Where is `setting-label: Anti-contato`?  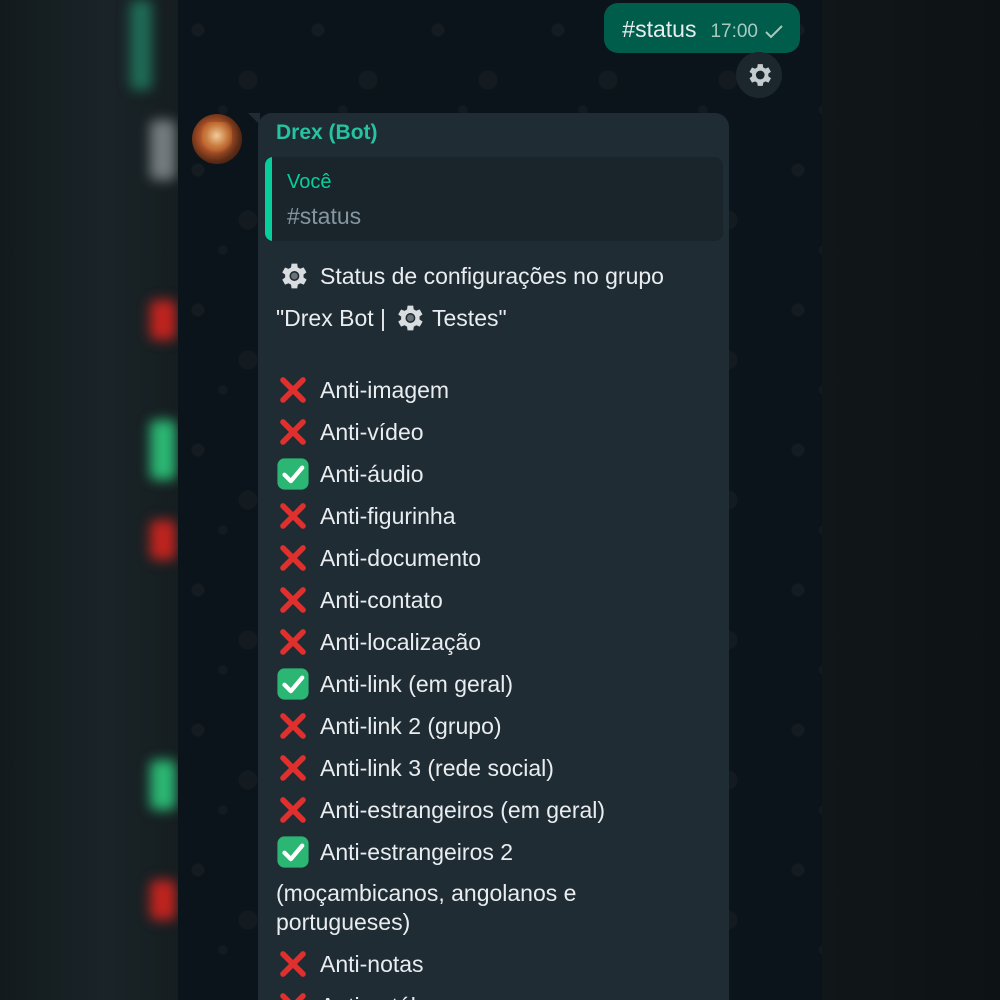 setting-label: Anti-contato is located at coordinates (381, 600).